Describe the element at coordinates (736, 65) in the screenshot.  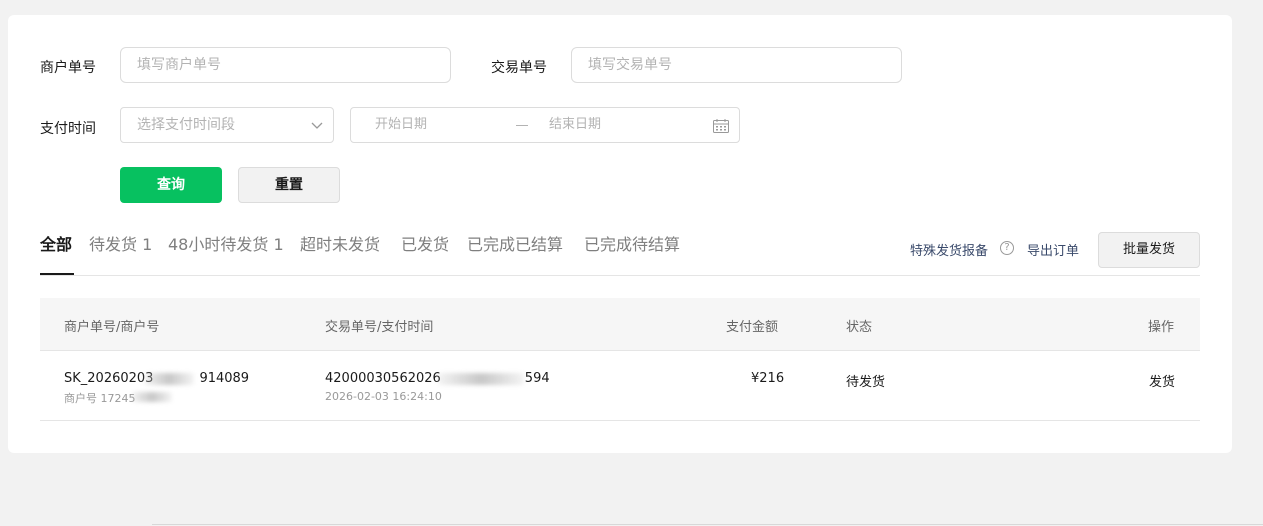
I see `trade-no-input` at that location.